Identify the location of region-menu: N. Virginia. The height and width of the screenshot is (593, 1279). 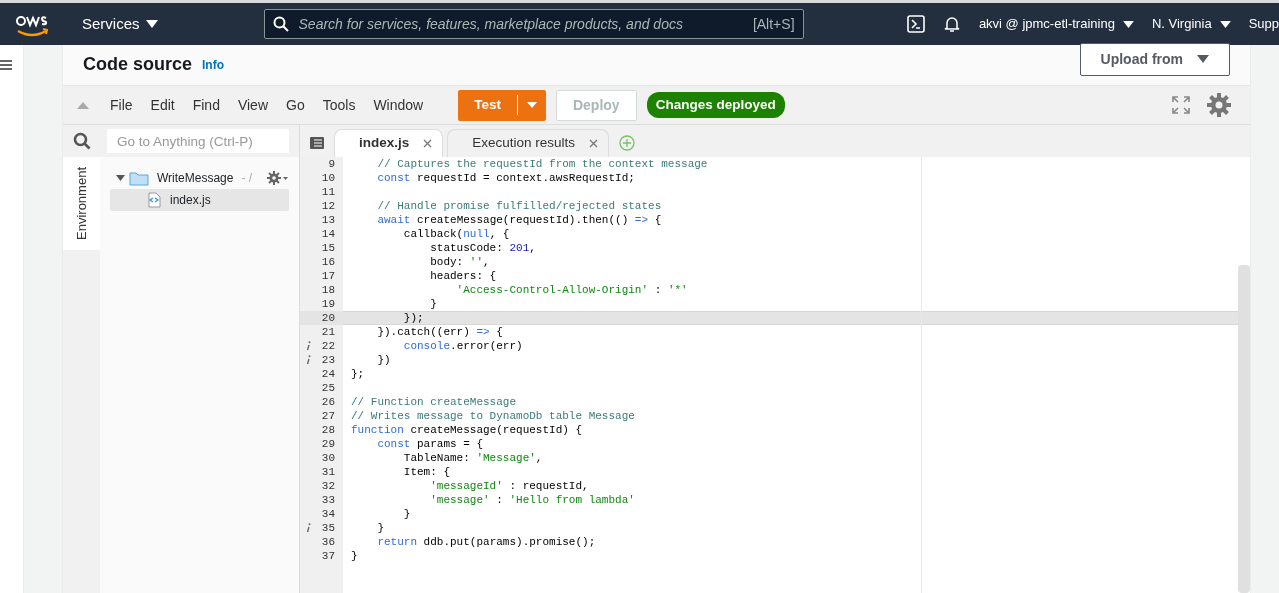
(1191, 24).